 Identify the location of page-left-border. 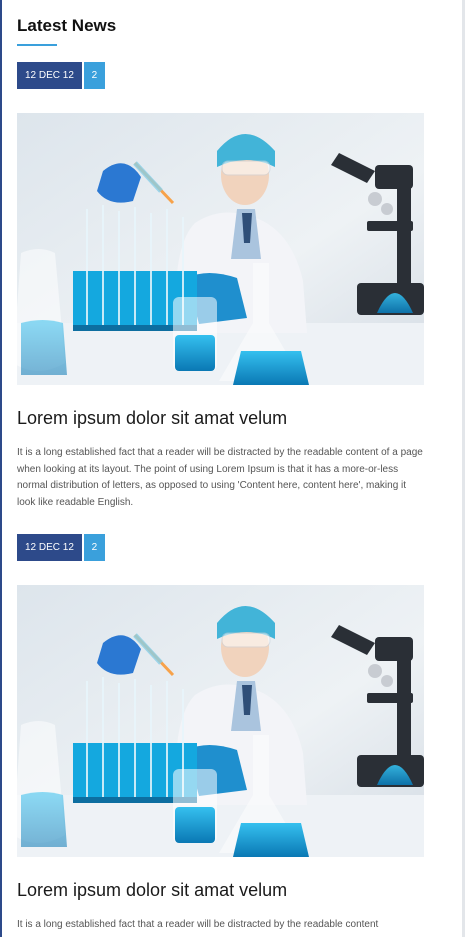
(1, 468).